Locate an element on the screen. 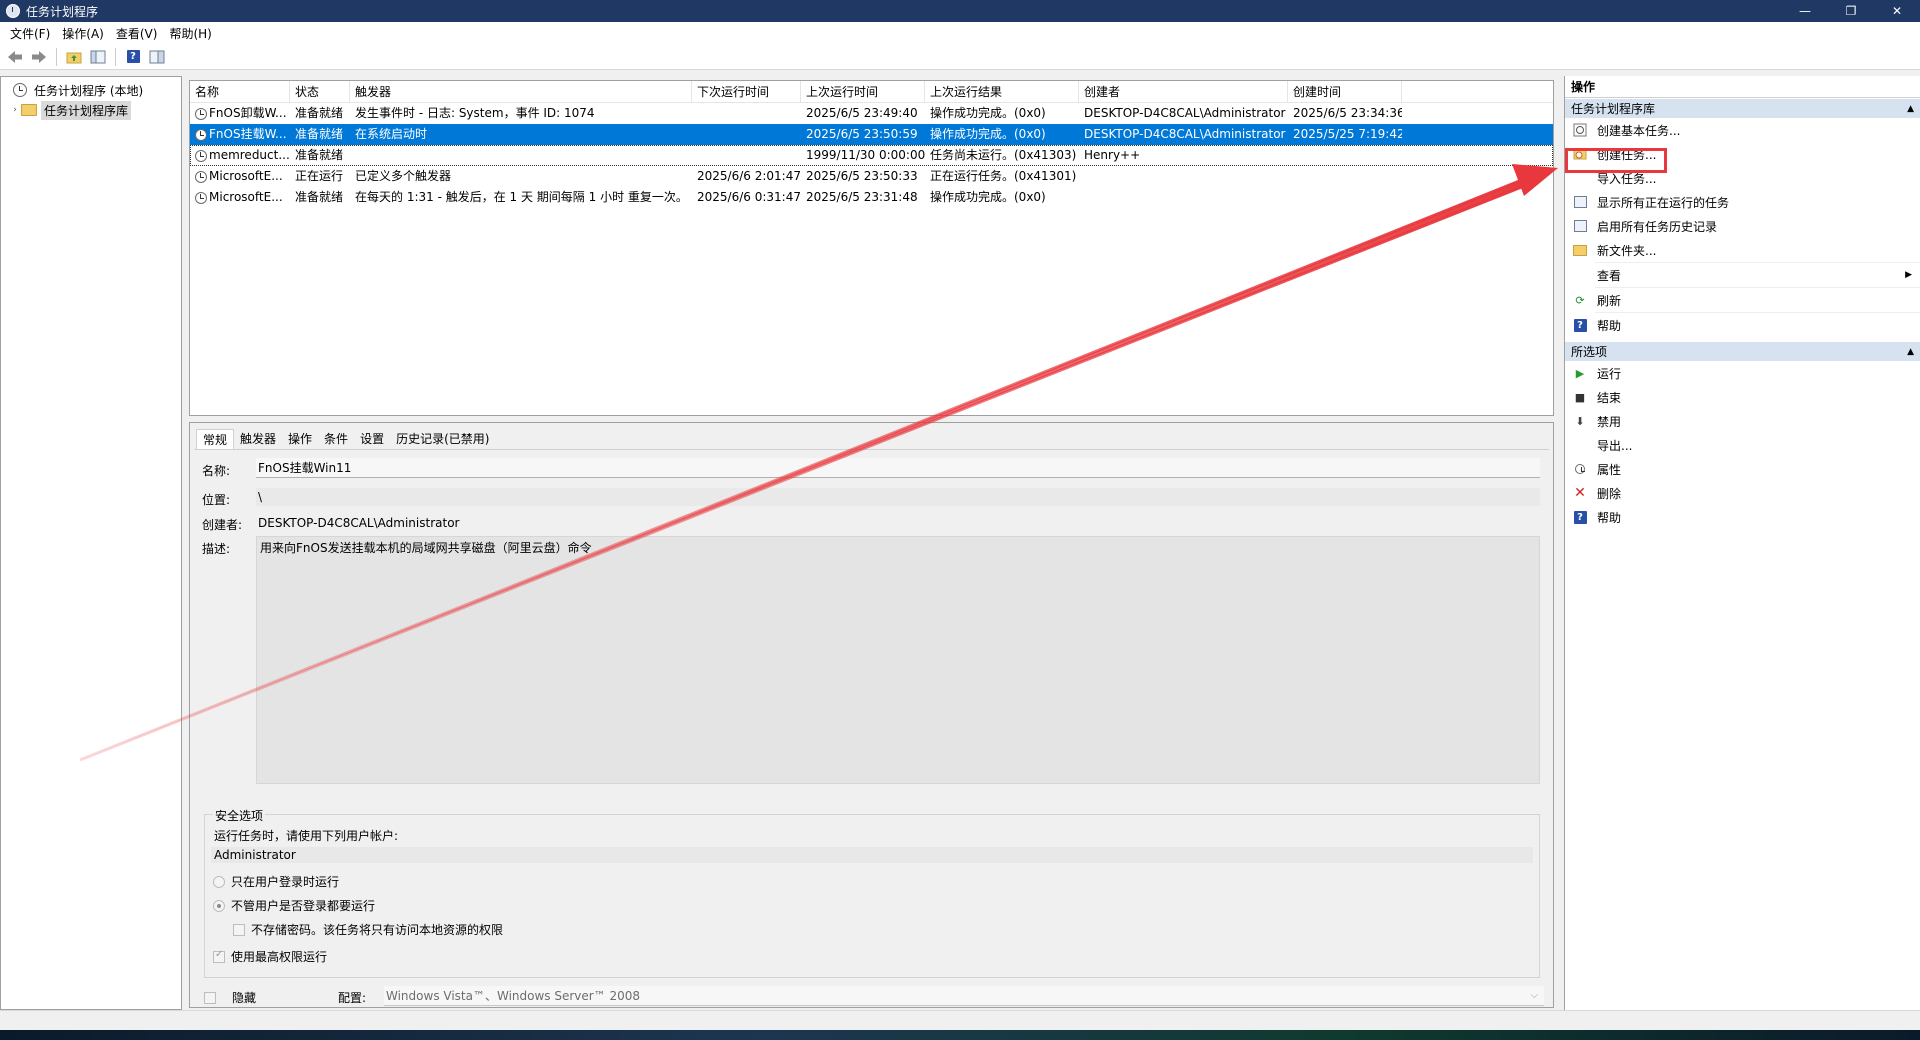  help-icon: ? is located at coordinates (1580, 517).